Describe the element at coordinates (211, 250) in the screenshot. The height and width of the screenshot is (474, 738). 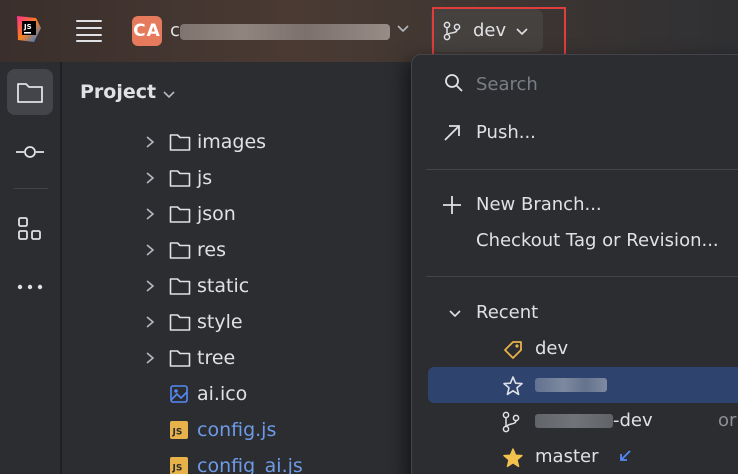
I see `tree-item-label: res` at that location.